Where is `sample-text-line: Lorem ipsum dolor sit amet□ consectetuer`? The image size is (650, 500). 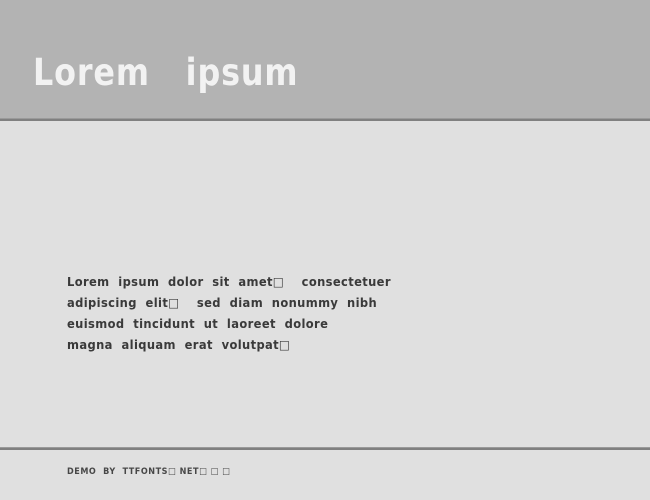 sample-text-line: Lorem ipsum dolor sit amet□ consectetuer is located at coordinates (229, 281).